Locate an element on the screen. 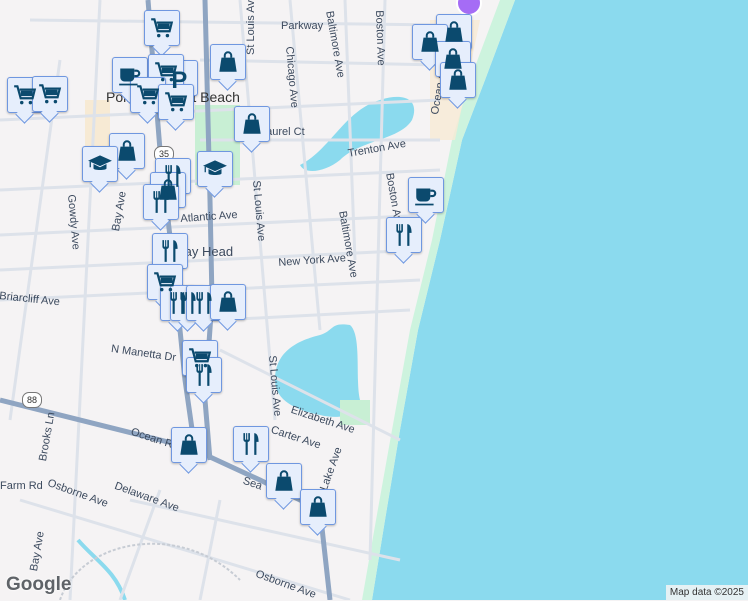  cup-icon is located at coordinates (426, 195).